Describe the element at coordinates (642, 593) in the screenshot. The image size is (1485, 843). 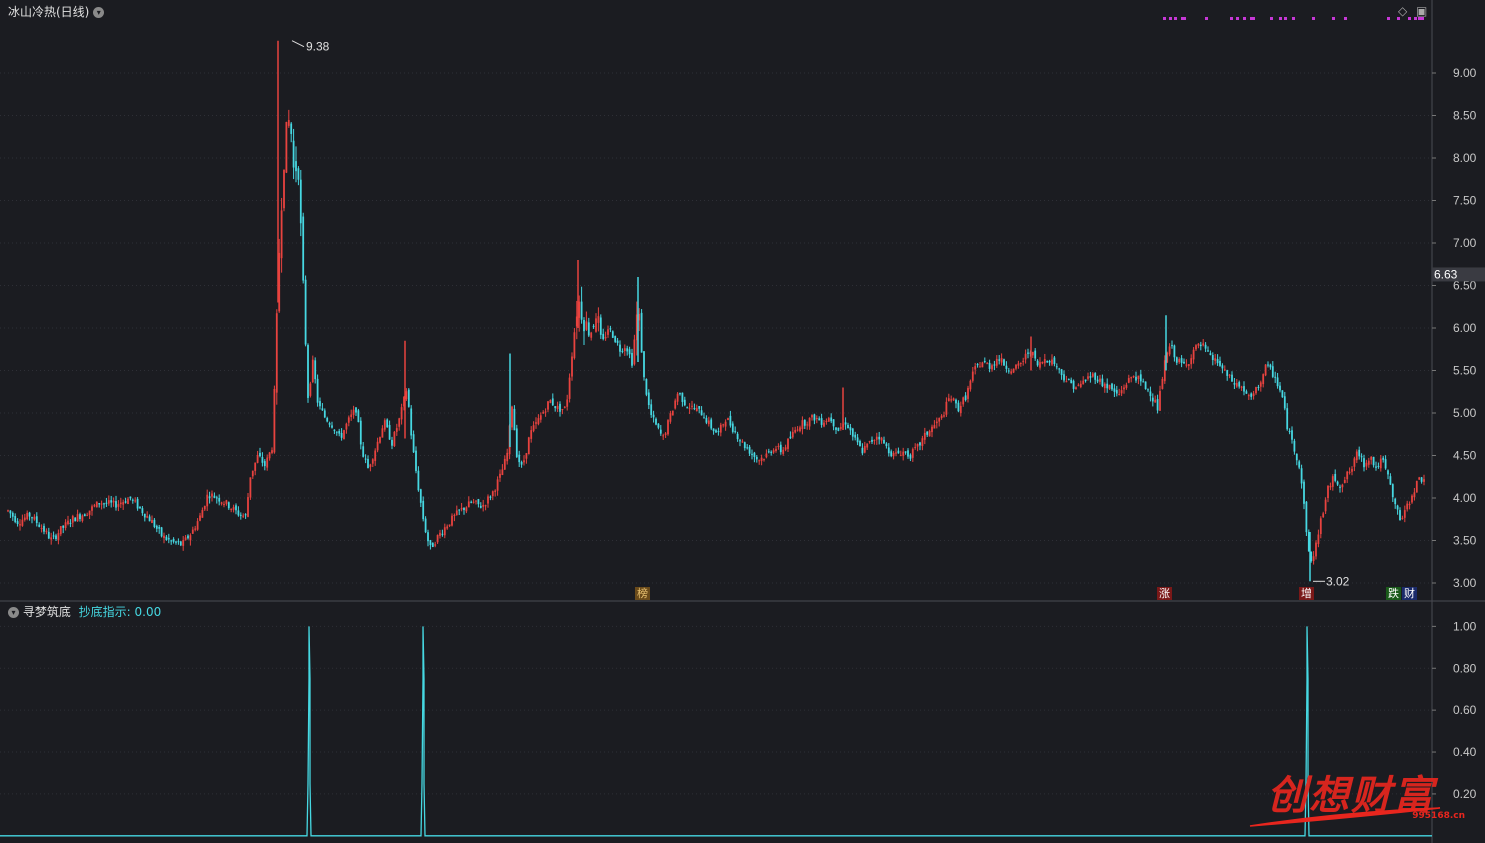
I see `badge-bang: 榜` at that location.